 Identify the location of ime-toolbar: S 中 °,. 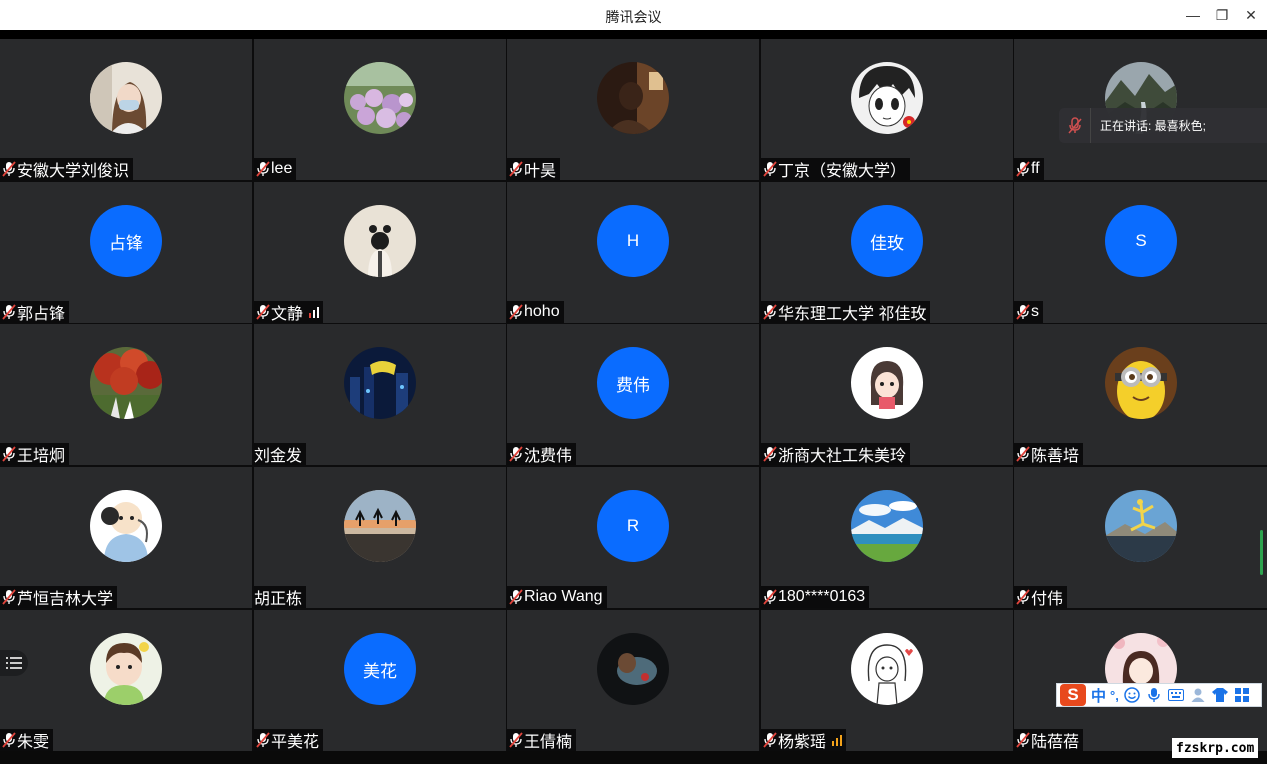
(1159, 695).